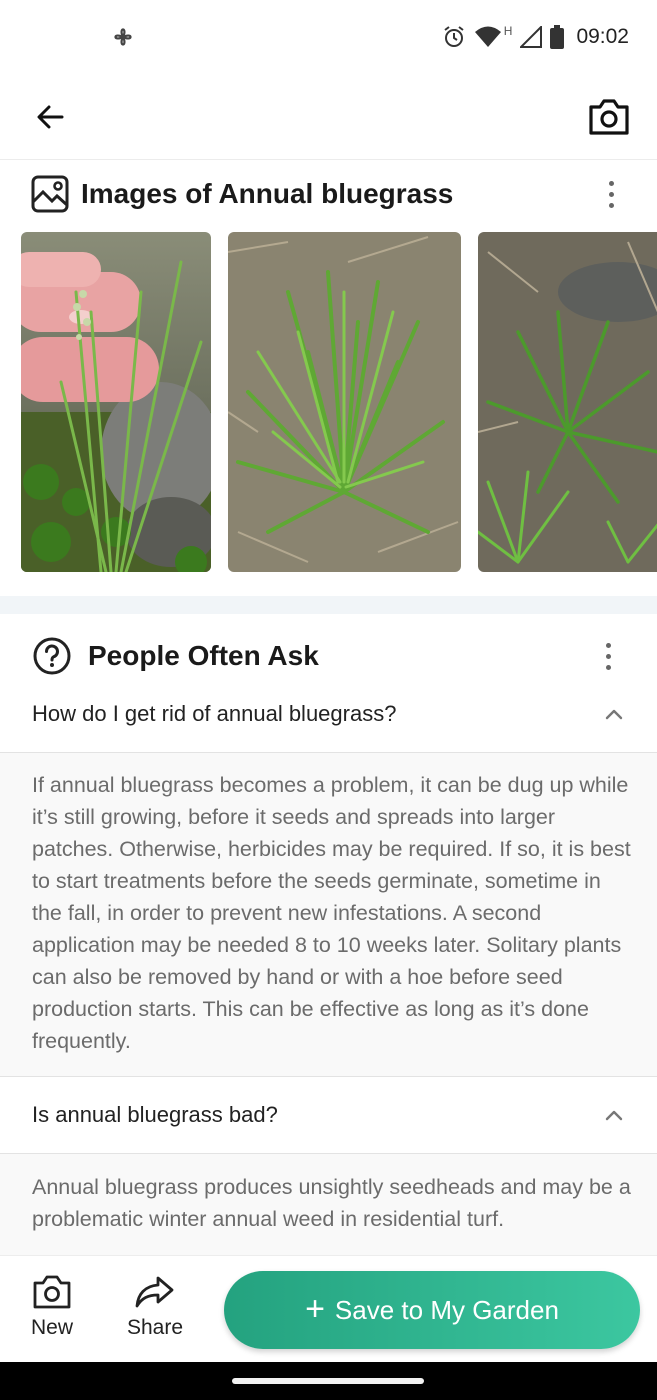 Image resolution: width=657 pixels, height=1400 pixels. What do you see at coordinates (611, 194) in the screenshot?
I see `images-more-button` at bounding box center [611, 194].